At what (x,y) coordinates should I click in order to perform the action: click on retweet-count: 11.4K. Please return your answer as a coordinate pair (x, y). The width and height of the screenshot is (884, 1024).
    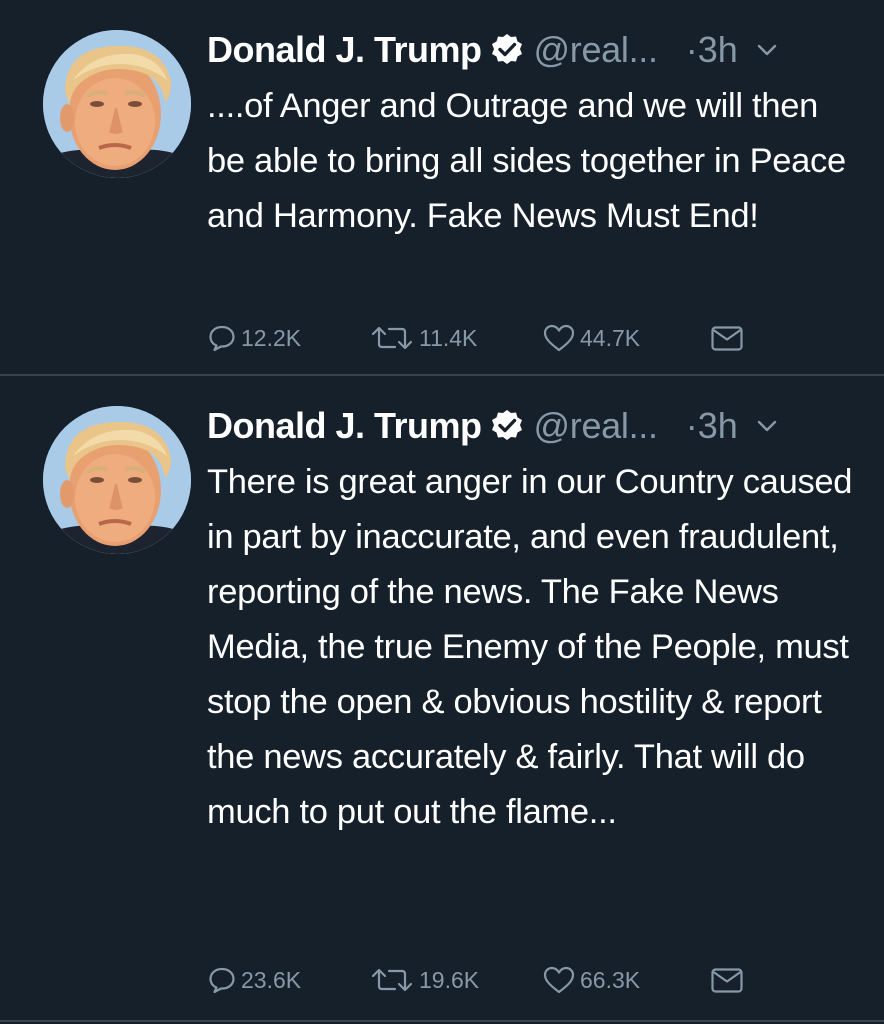
    Looking at the image, I should click on (448, 337).